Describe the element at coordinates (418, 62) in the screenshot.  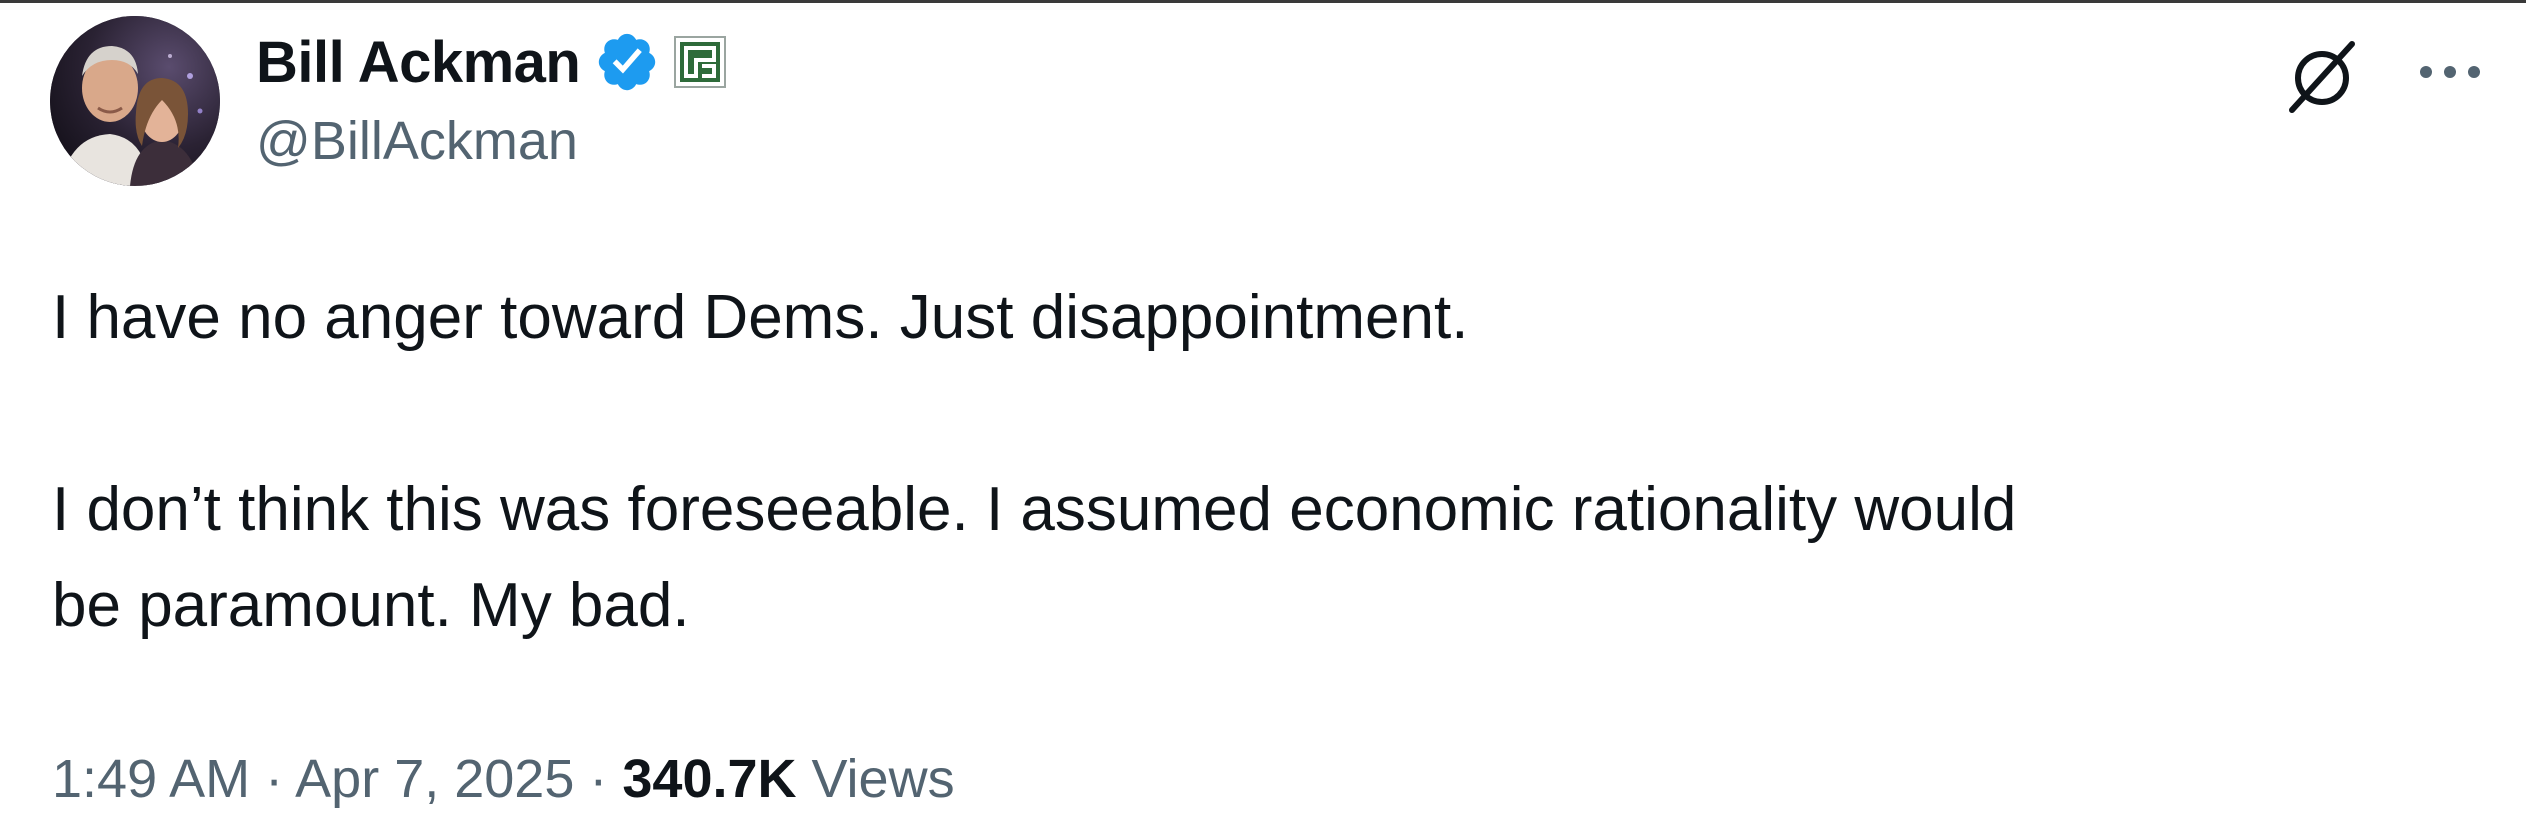
I see `author-display-name: Bill Ackman` at that location.